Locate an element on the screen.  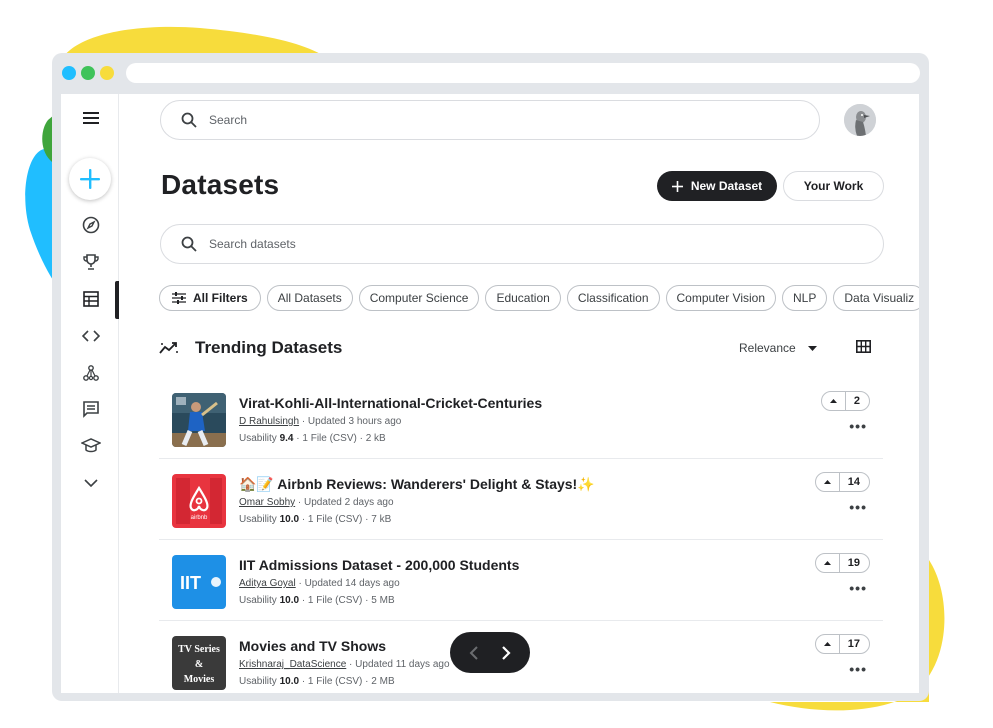
learn-icon is located at coordinates (91, 446).